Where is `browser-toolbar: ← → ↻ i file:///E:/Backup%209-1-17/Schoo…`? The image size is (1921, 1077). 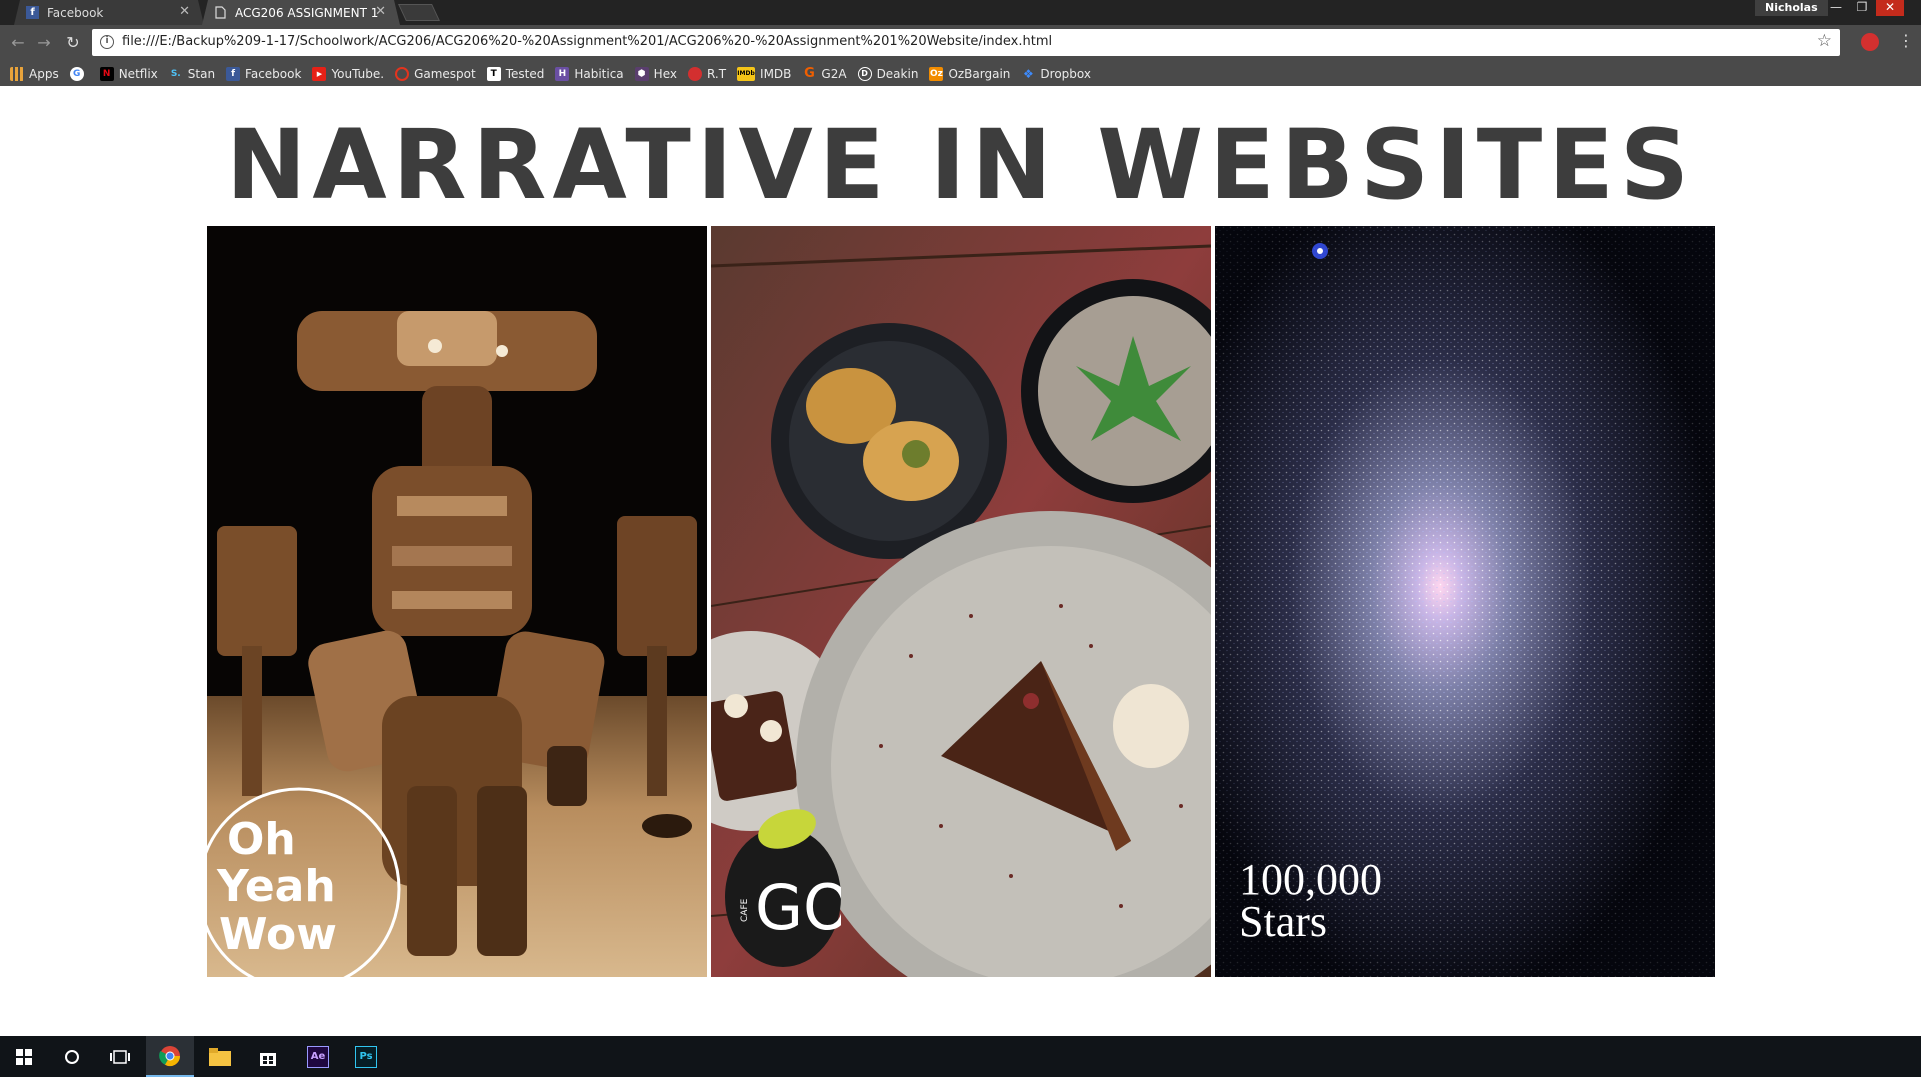
browser-toolbar: ← → ↻ i file:///E:/Backup%209-1-17/Schoo… is located at coordinates (960, 43).